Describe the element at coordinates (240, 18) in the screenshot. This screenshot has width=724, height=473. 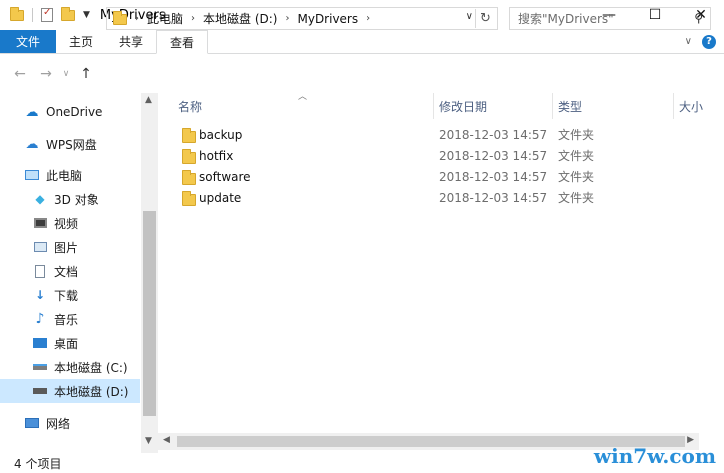
I see `breadcrumb-drive-d: 本地磁盘 (D:)` at that location.